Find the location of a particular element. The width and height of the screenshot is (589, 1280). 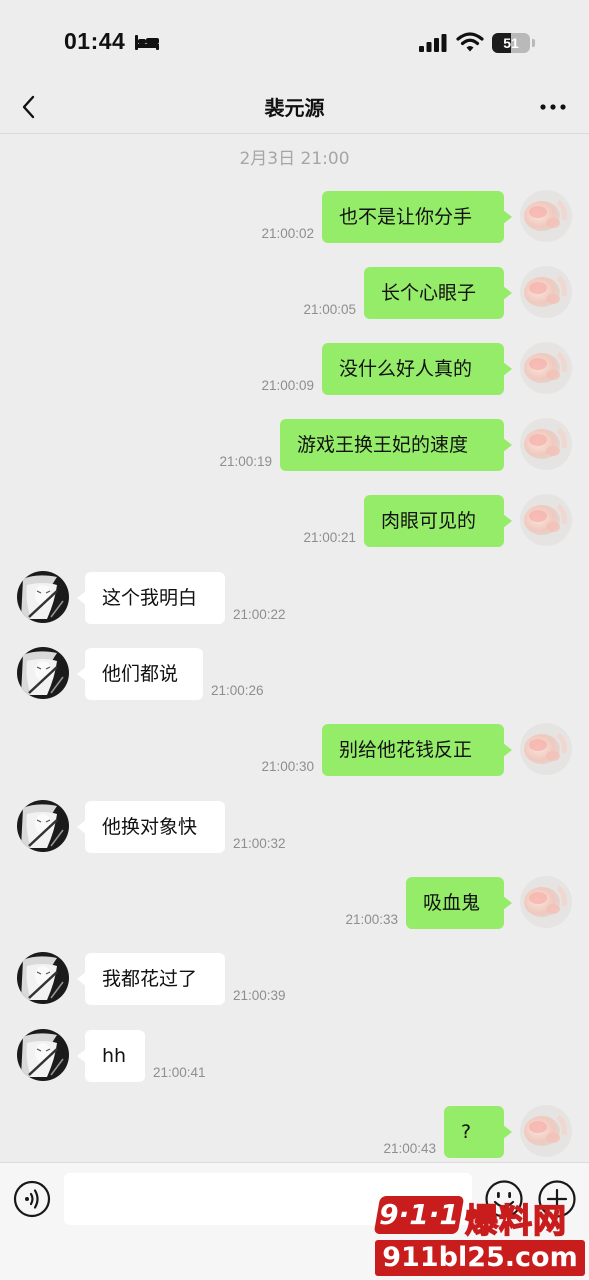

watermark-domain: 911bl25.com is located at coordinates (480, 1257).